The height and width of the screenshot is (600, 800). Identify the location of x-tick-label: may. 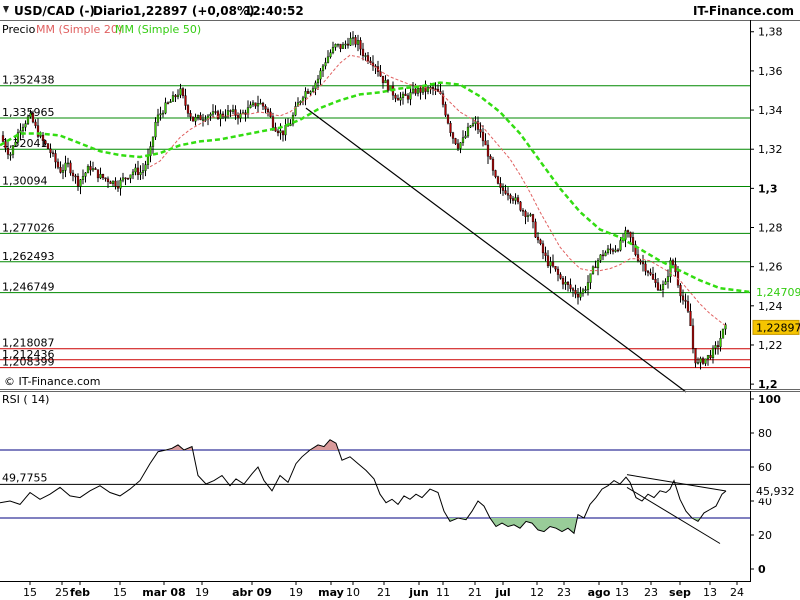
(331, 592).